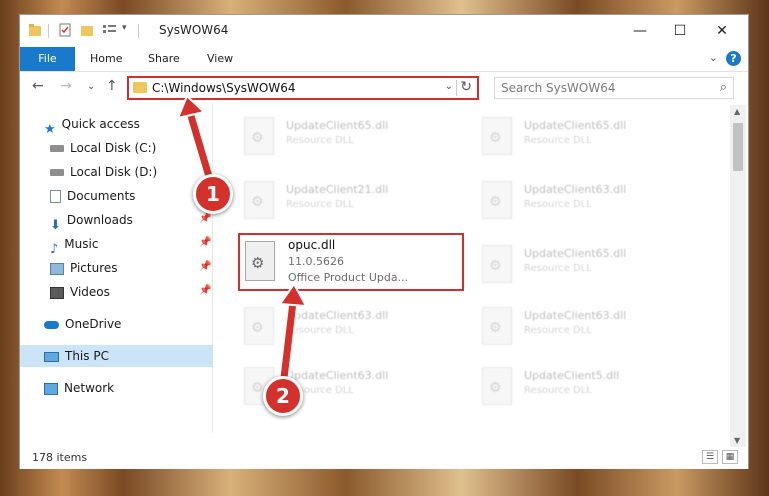  Describe the element at coordinates (293, 295) in the screenshot. I see `arrow-2-head` at that location.